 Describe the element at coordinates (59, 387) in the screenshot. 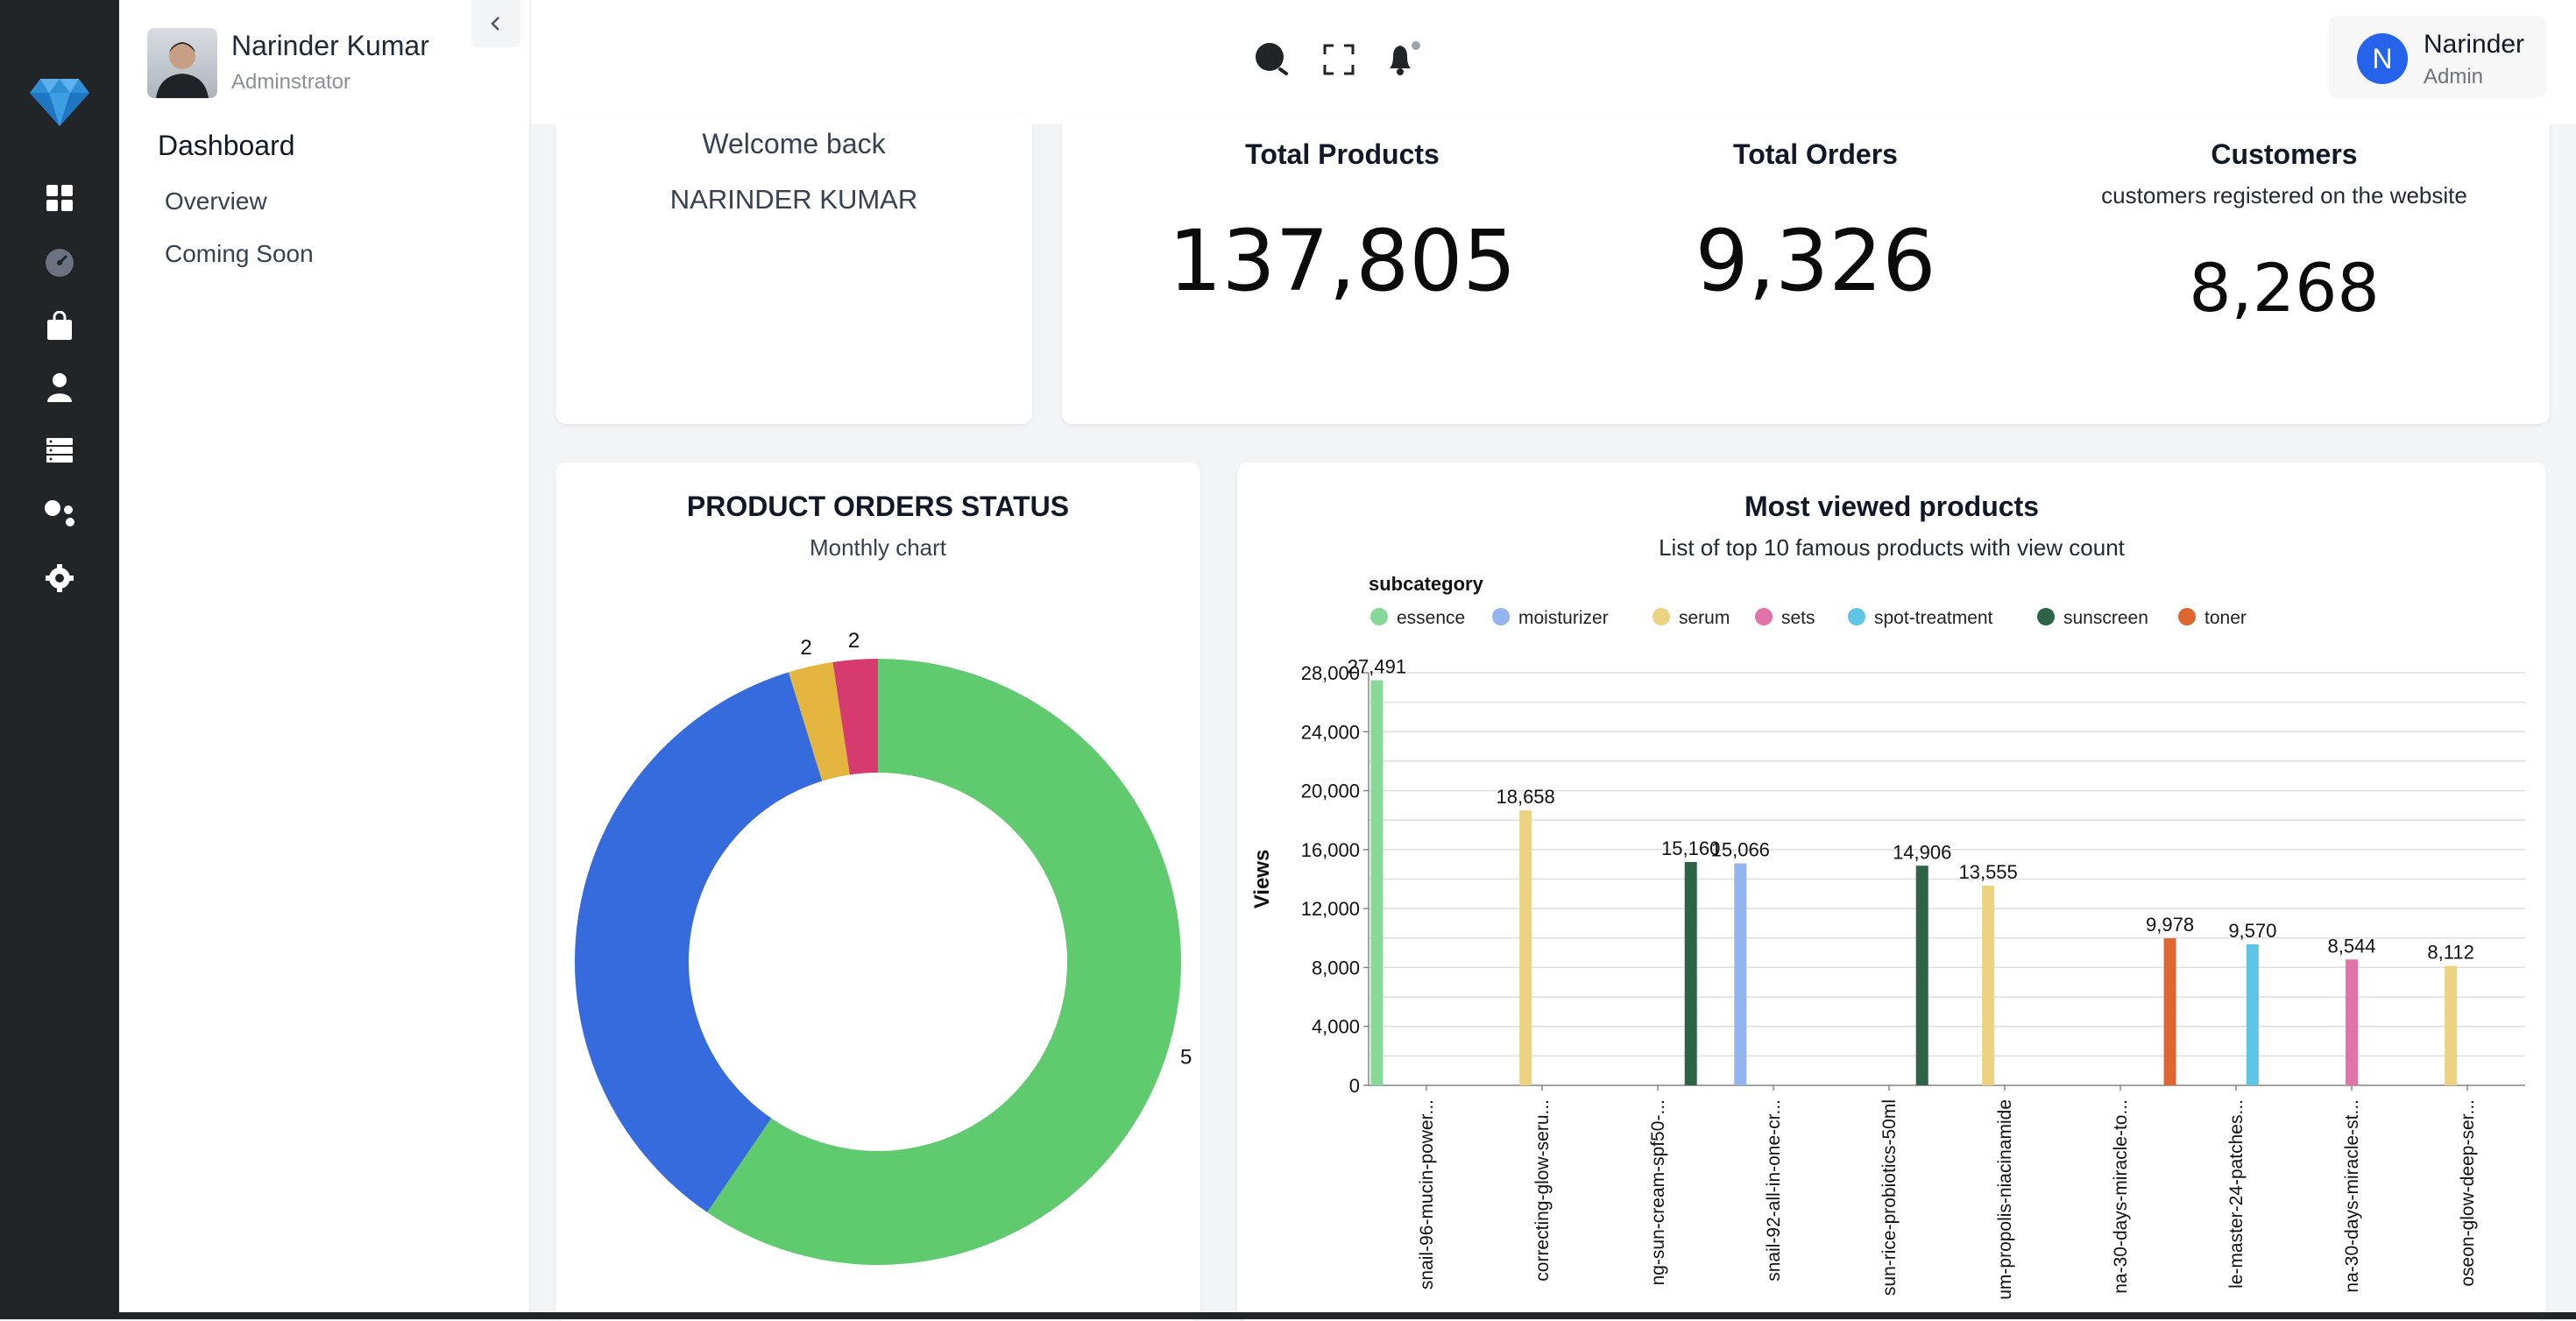

I see `user-icon` at that location.